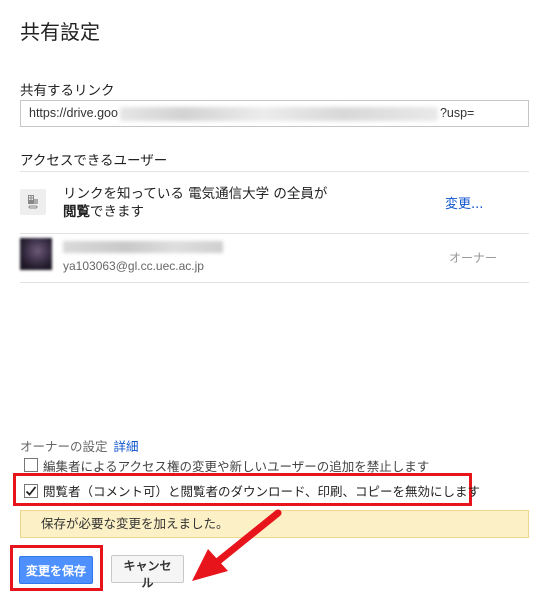 The width and height of the screenshot is (549, 612). I want to click on building-icon-svg, so click(33, 202).